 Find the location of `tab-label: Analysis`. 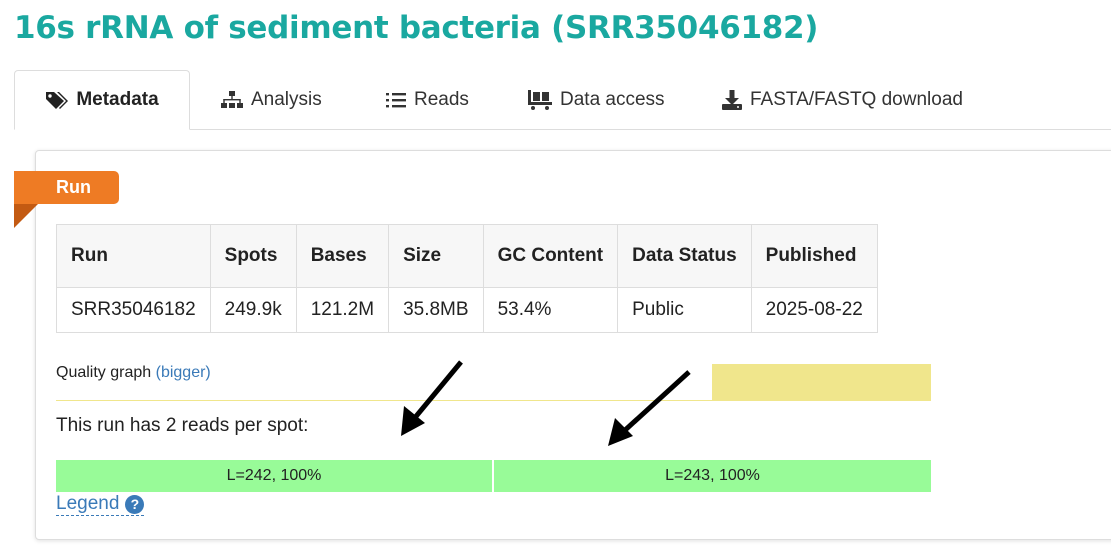

tab-label: Analysis is located at coordinates (286, 99).